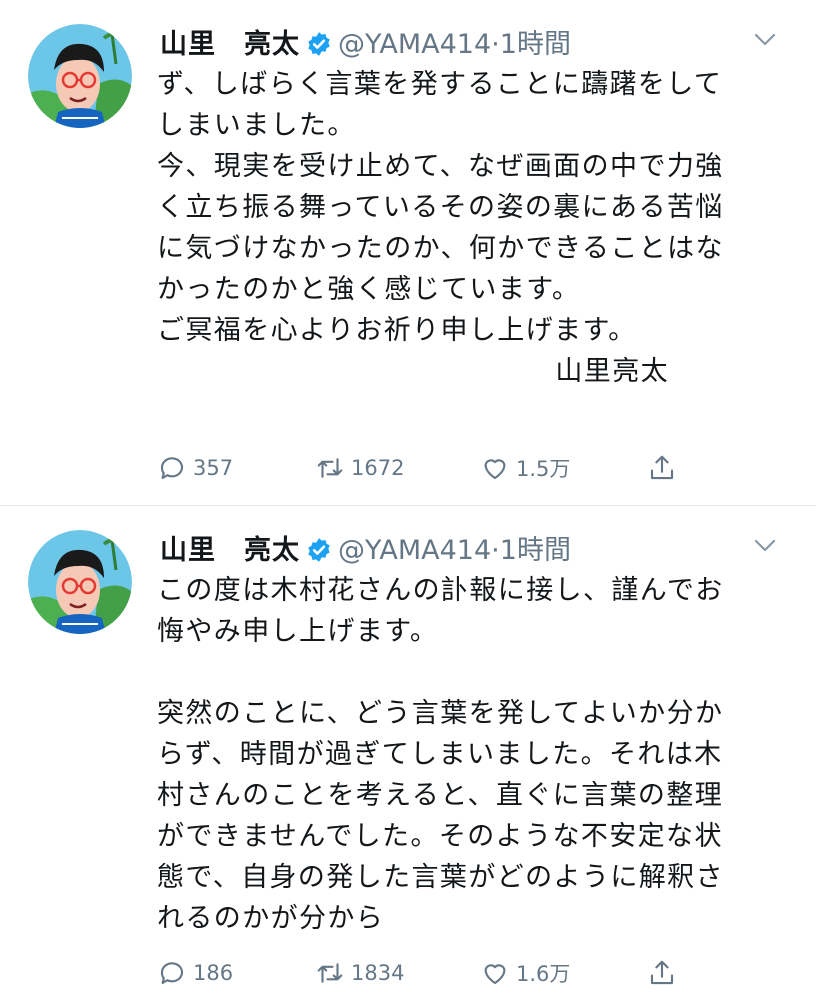 Image resolution: width=816 pixels, height=1005 pixels. I want to click on retweet-count: 1834, so click(378, 973).